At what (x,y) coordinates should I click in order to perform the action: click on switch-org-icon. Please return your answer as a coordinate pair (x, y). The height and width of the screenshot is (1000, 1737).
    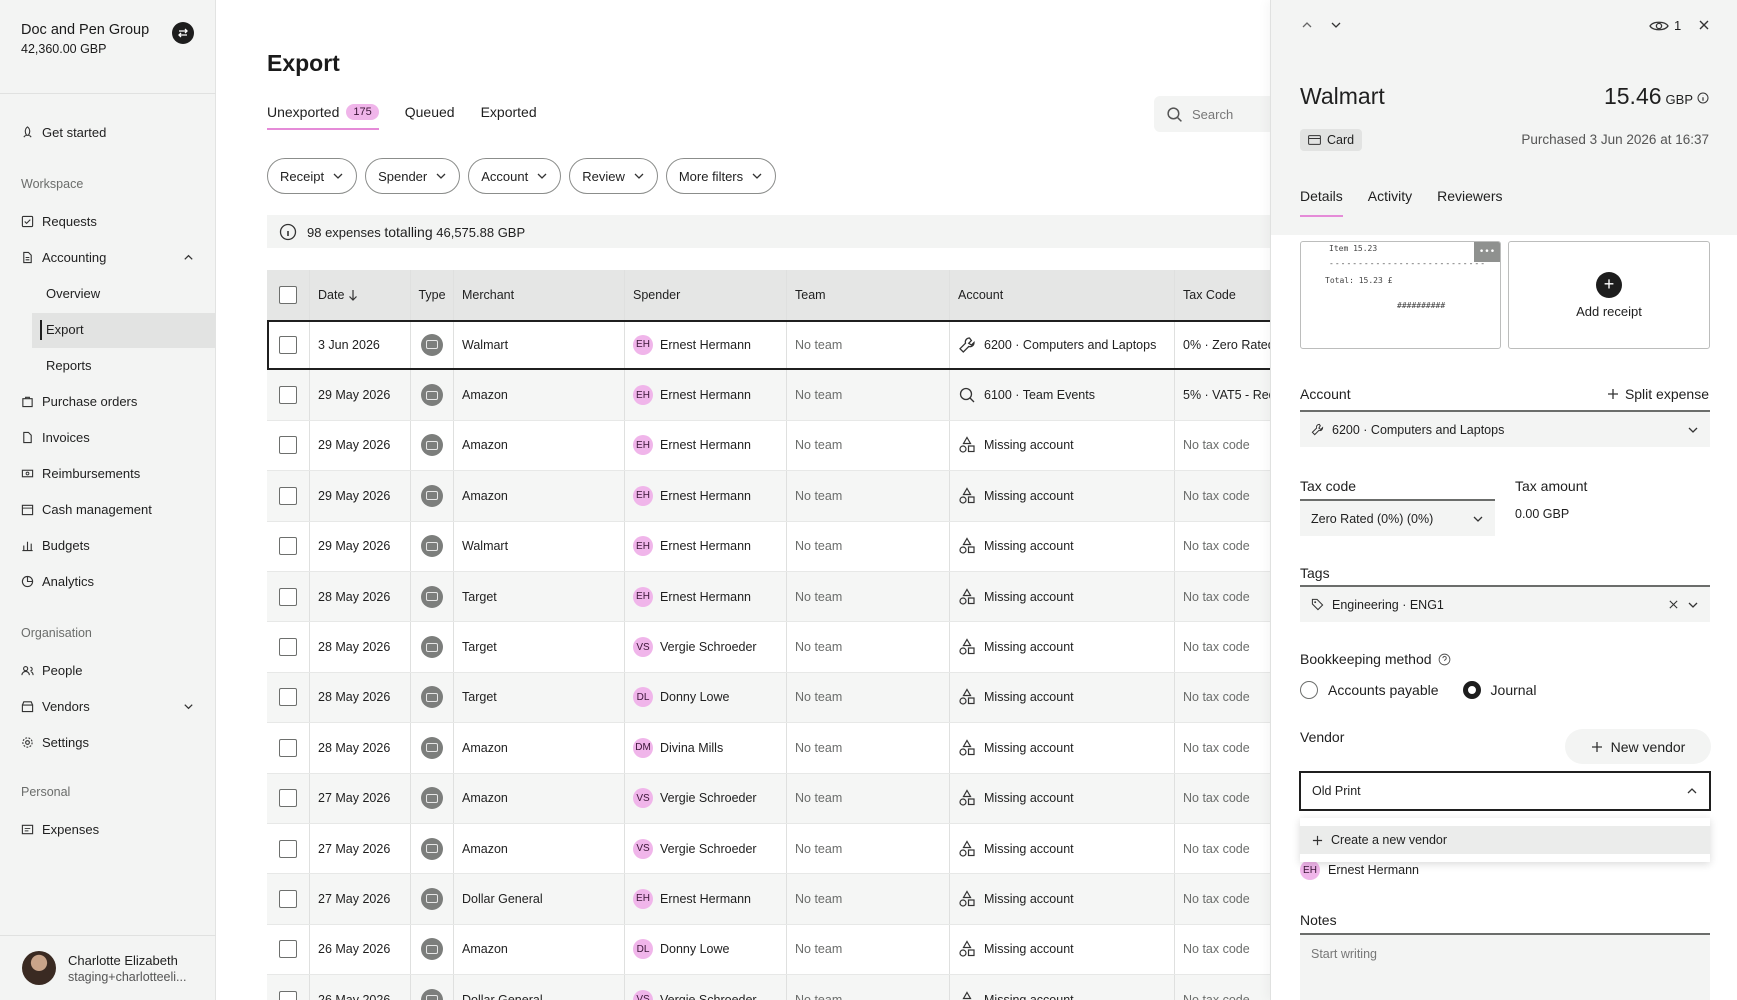
    Looking at the image, I should click on (183, 33).